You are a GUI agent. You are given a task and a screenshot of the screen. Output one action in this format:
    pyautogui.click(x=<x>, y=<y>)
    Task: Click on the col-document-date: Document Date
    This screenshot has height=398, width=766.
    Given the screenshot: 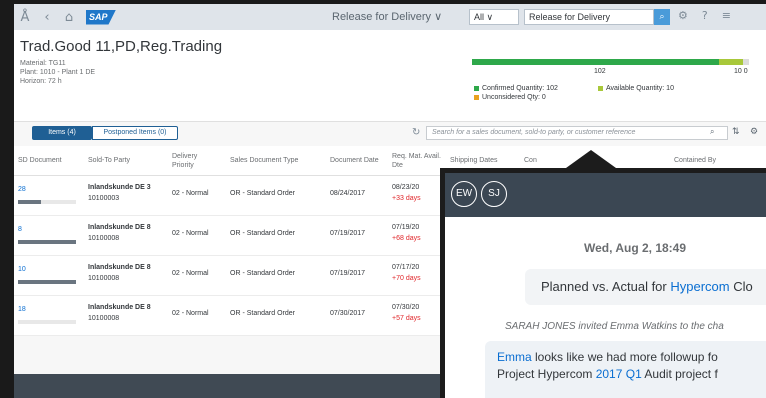 What is the action you would take?
    pyautogui.click(x=354, y=160)
    